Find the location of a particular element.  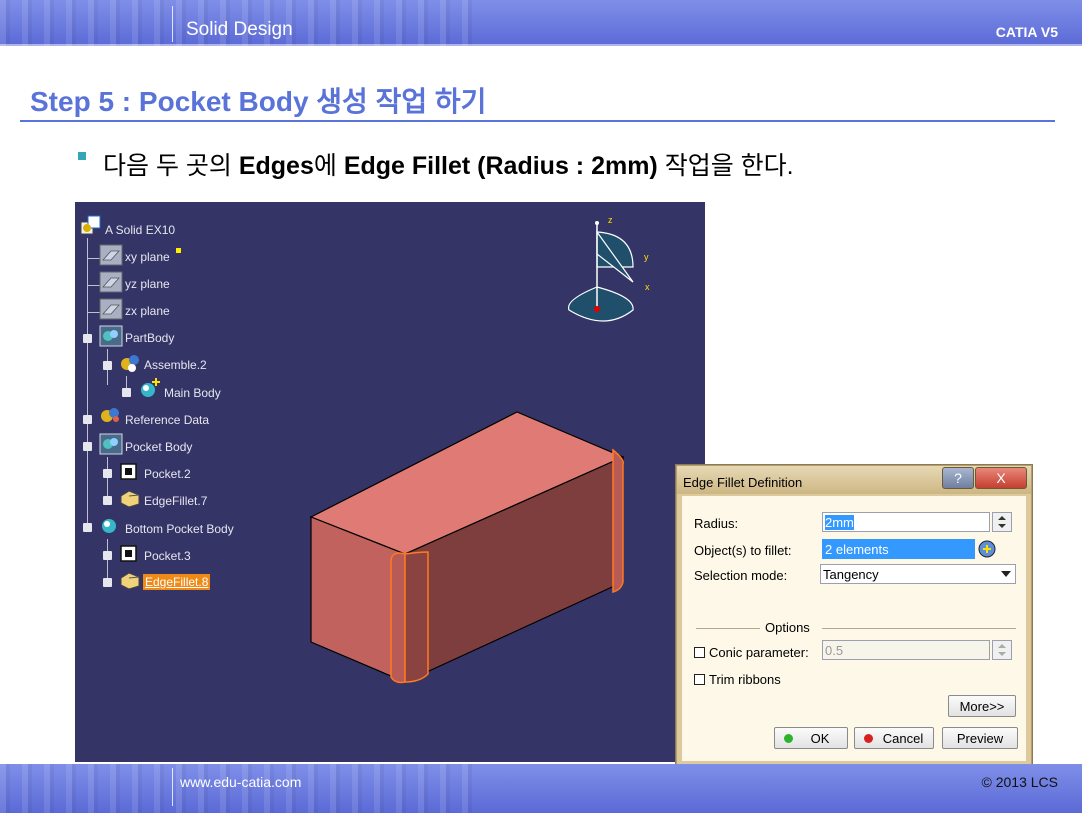

tree-line is located at coordinates (87, 385).